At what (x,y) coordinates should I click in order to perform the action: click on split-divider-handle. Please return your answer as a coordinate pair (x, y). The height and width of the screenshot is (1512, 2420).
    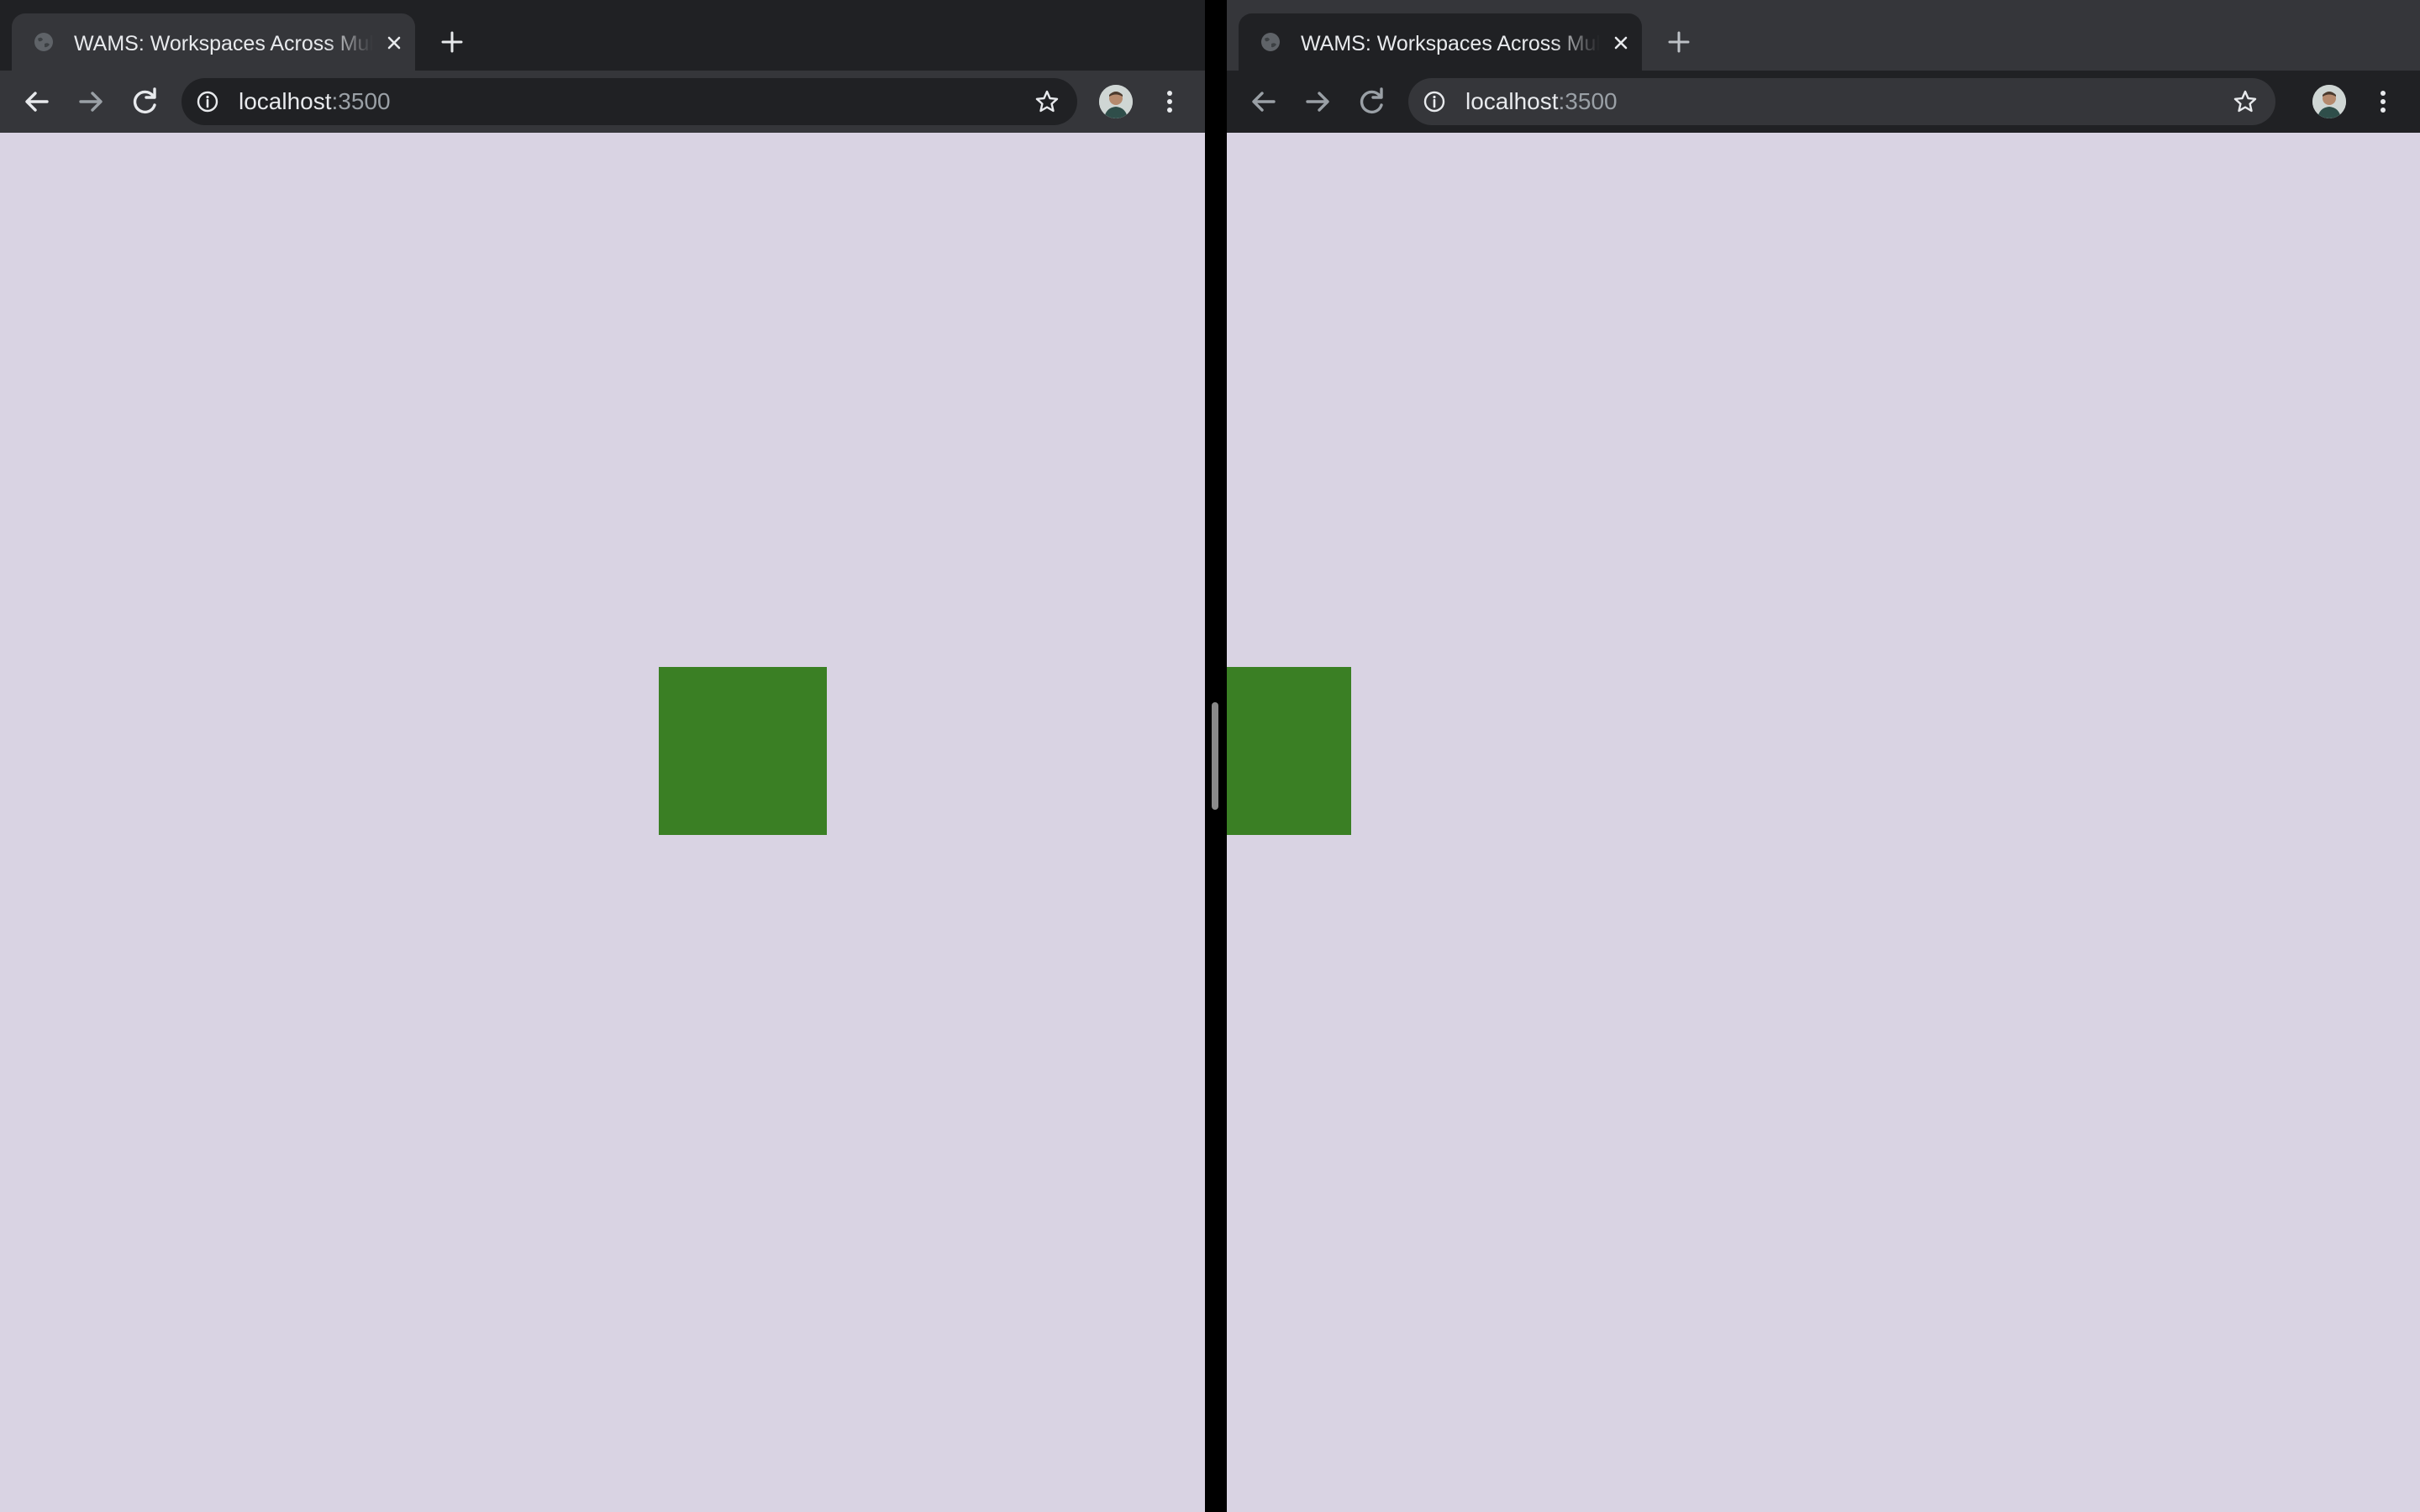
    Looking at the image, I should click on (1215, 756).